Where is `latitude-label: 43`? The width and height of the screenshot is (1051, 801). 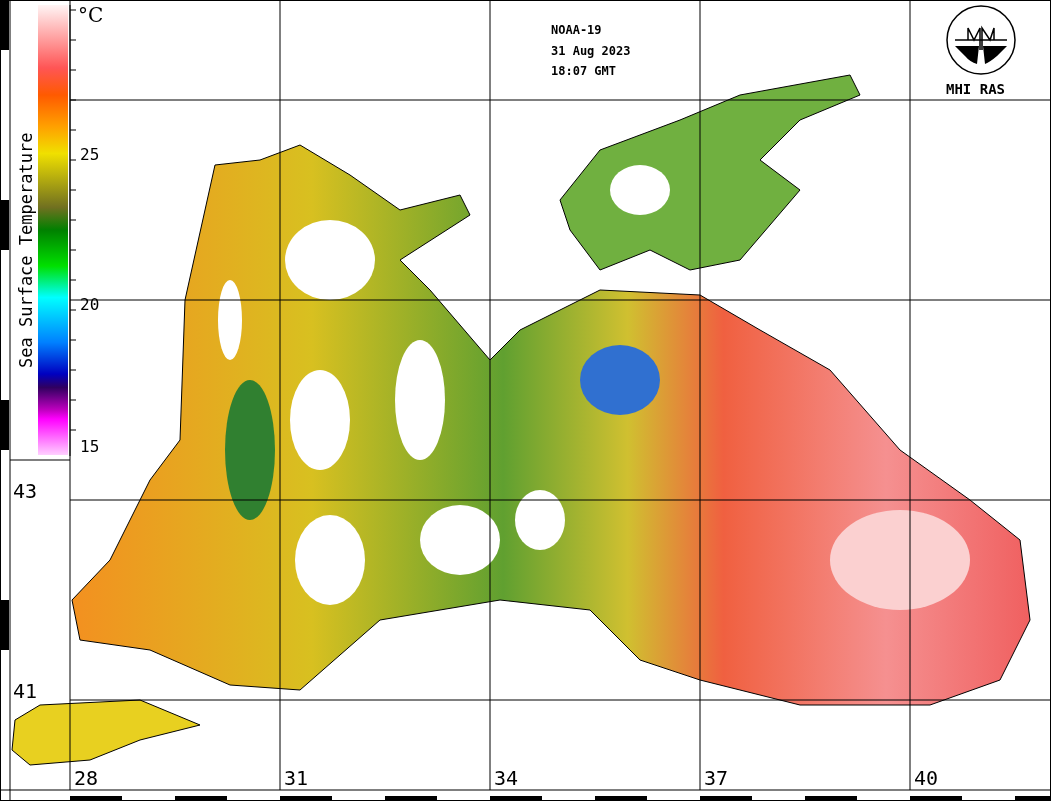
latitude-label: 43 is located at coordinates (25, 491).